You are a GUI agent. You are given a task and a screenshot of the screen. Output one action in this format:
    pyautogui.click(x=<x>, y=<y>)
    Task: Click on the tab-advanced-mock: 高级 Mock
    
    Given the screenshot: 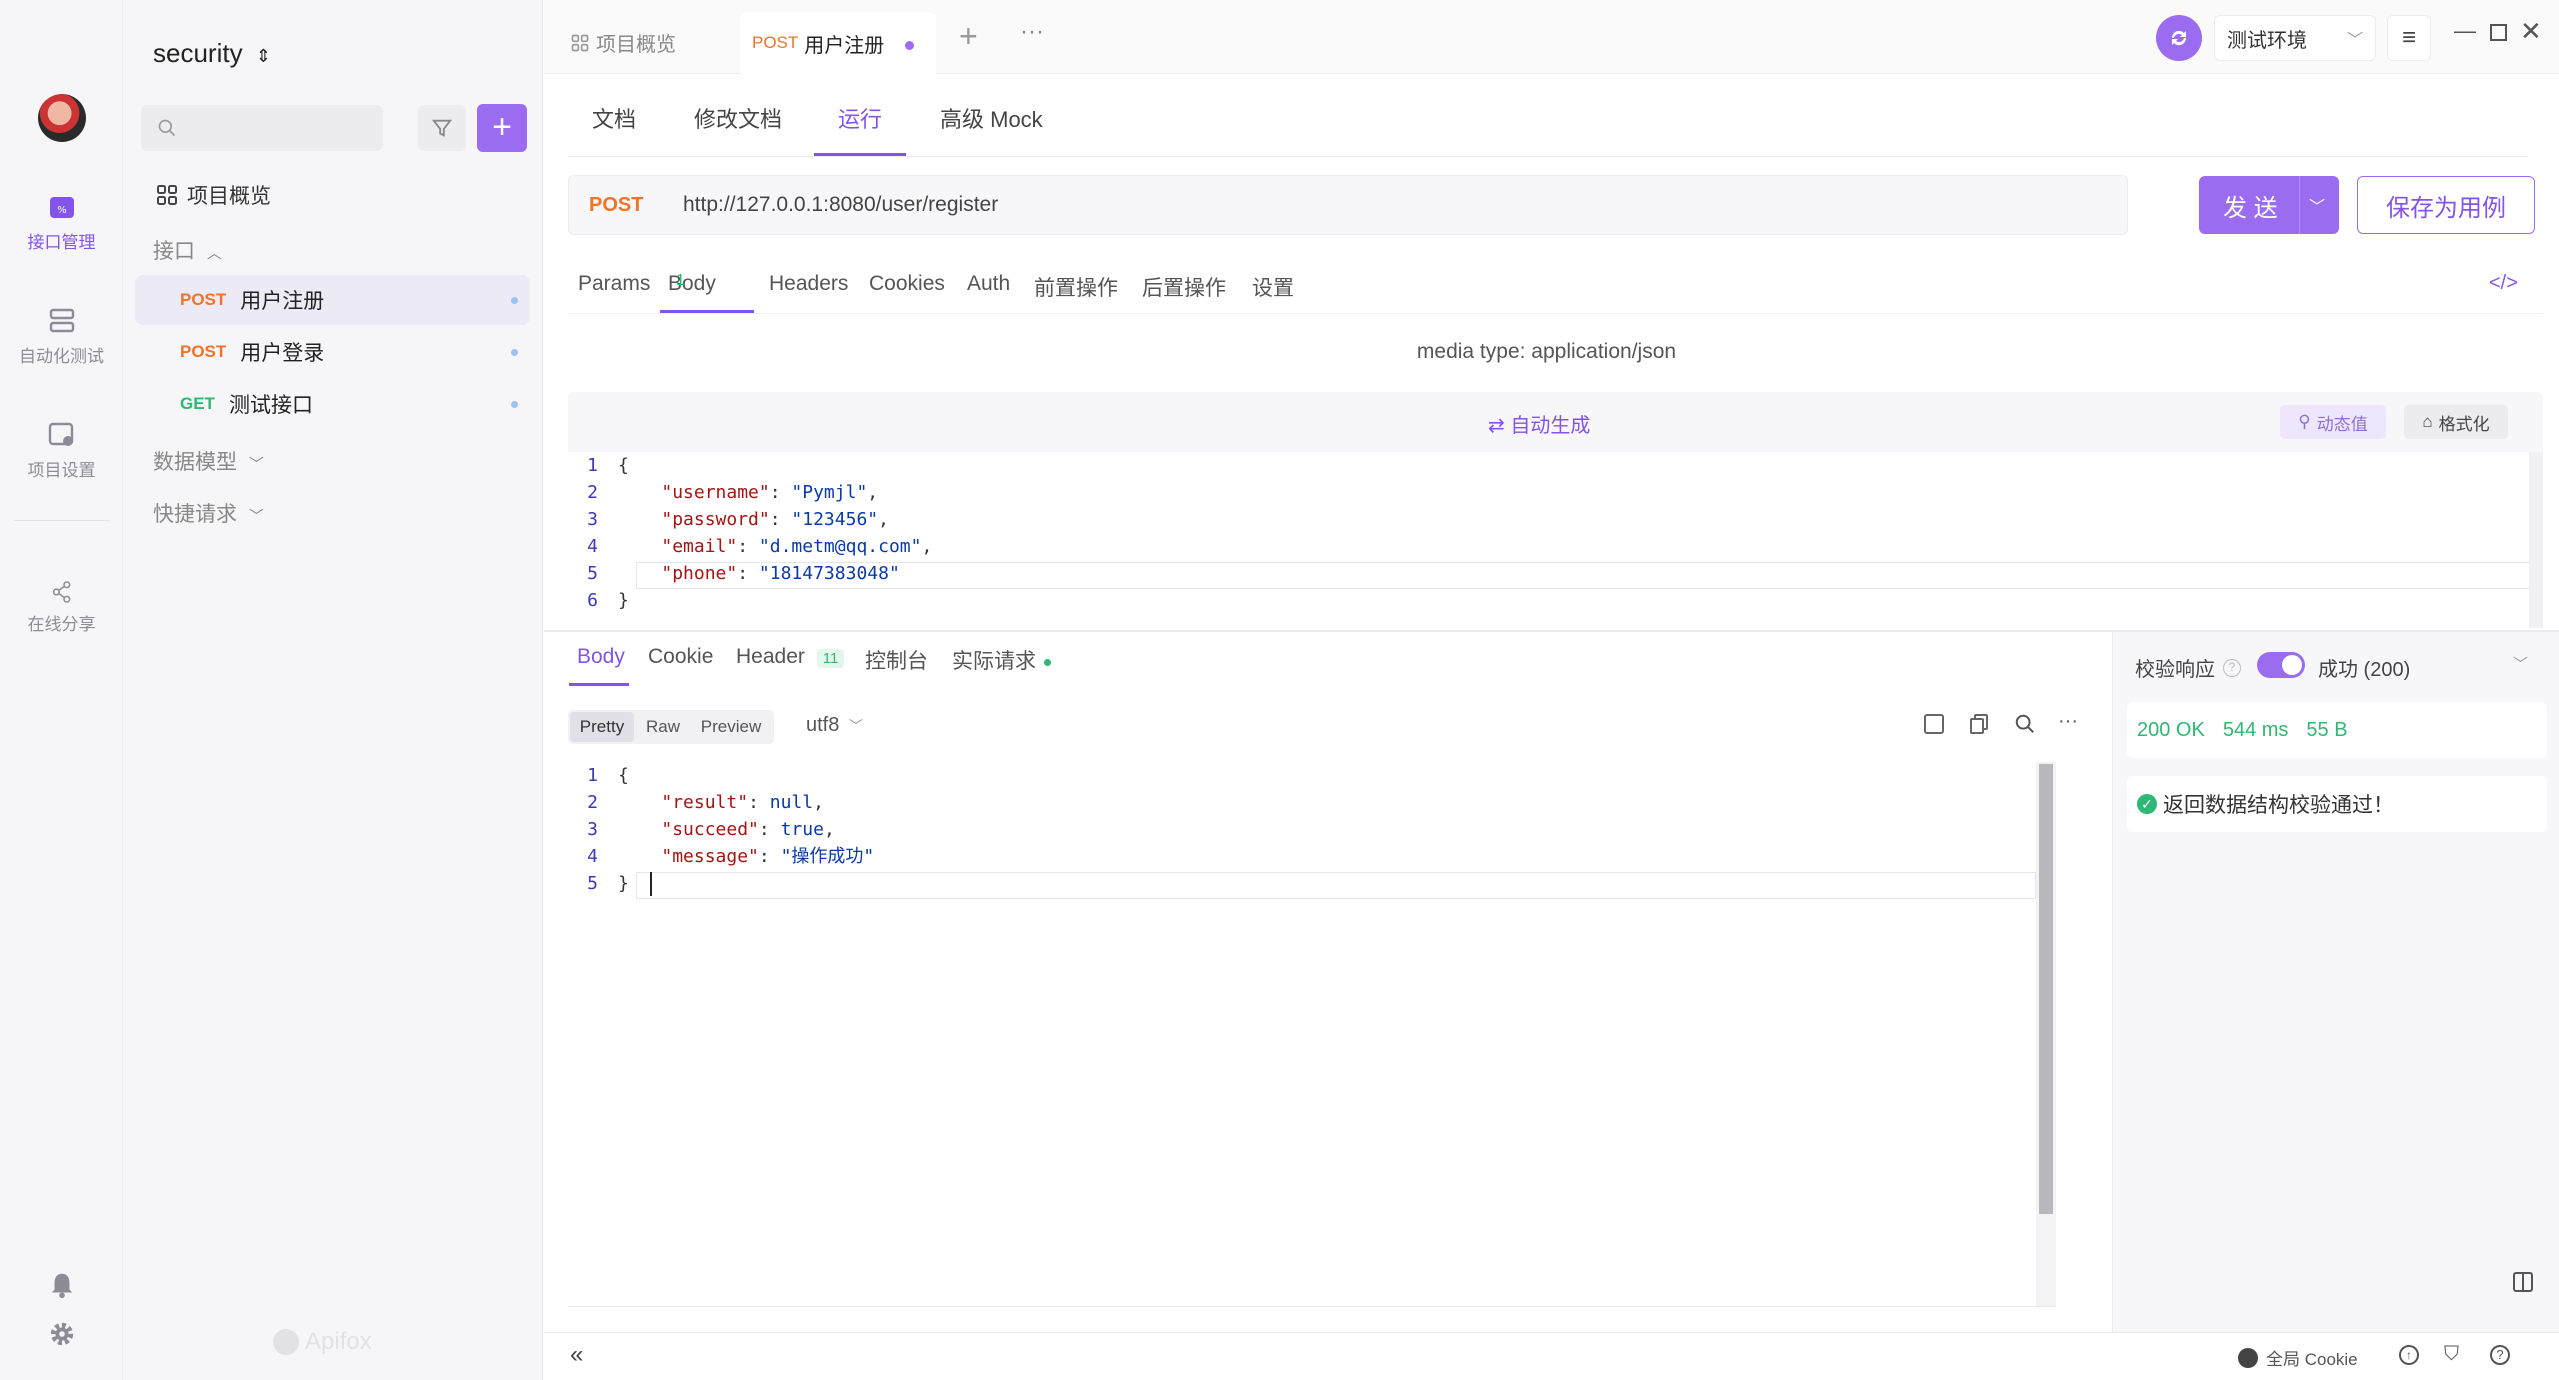 What is the action you would take?
    pyautogui.click(x=991, y=118)
    